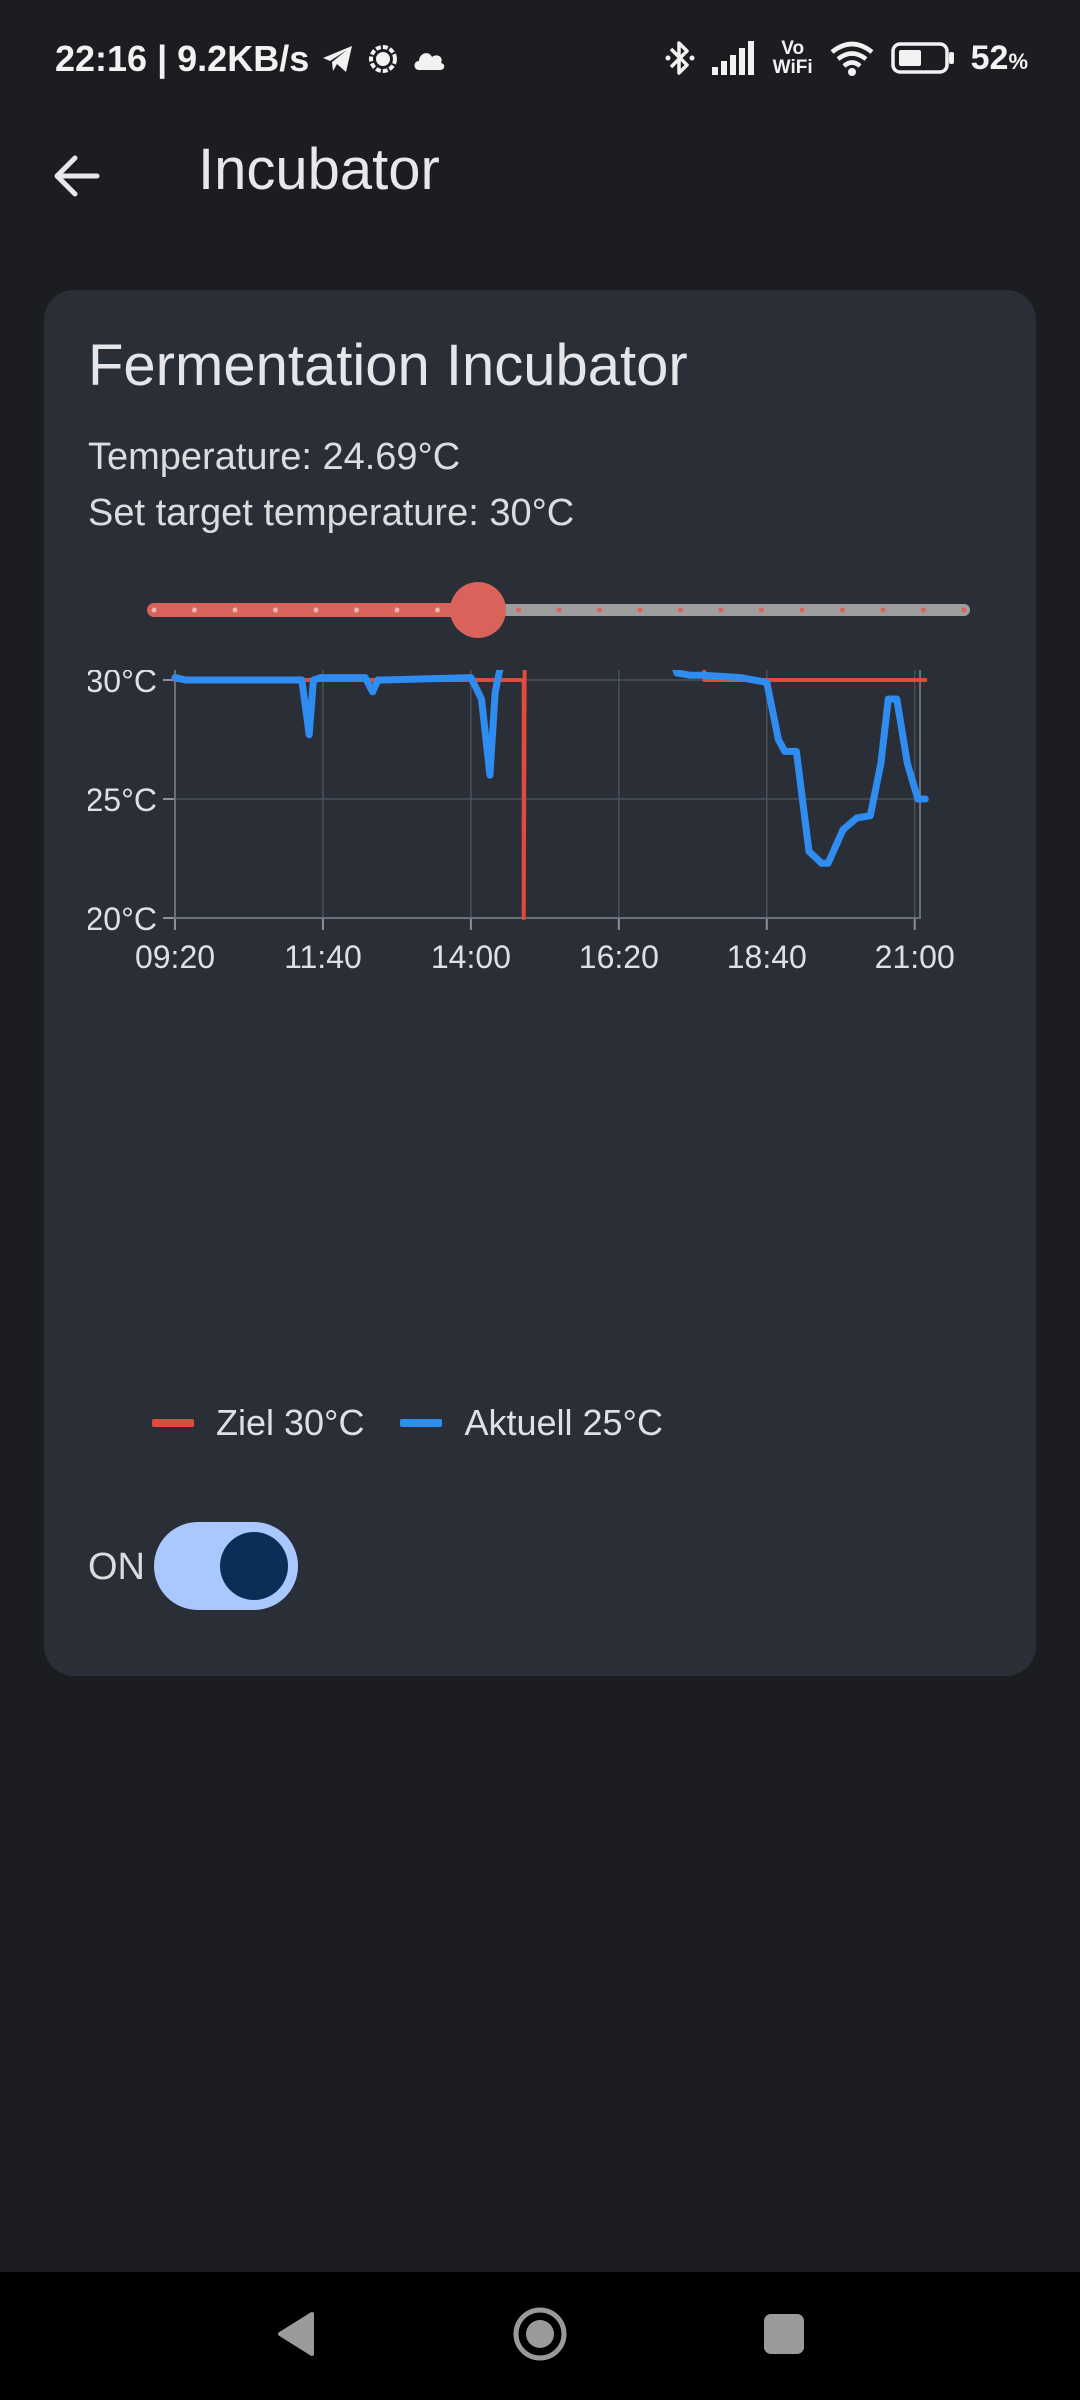 The image size is (1080, 2400). I want to click on bluetooth-icon, so click(680, 58).